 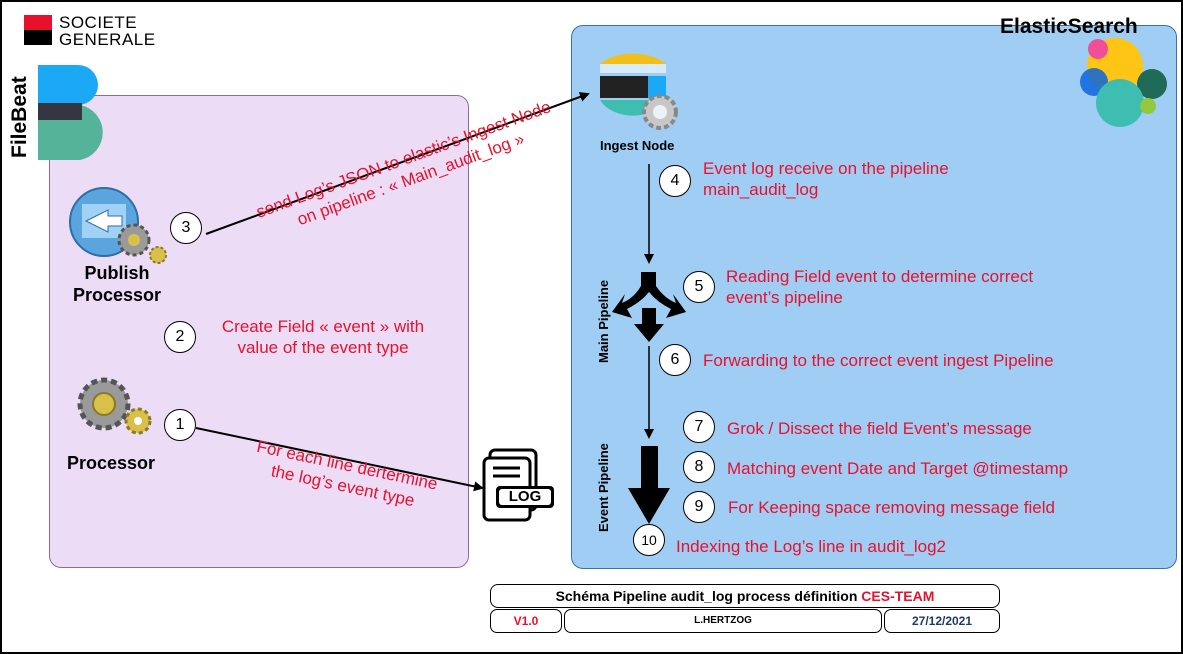 I want to click on step-4-line2: main_audit_log, so click(x=761, y=189).